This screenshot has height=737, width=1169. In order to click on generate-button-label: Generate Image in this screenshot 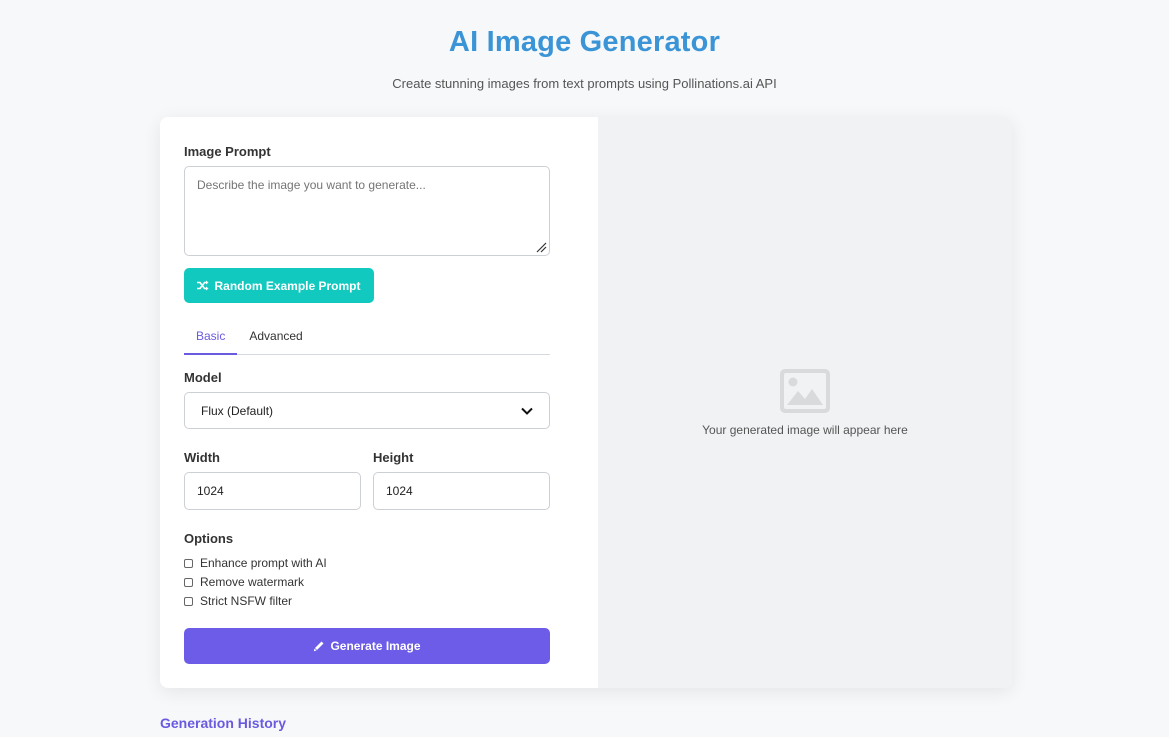, I will do `click(375, 646)`.